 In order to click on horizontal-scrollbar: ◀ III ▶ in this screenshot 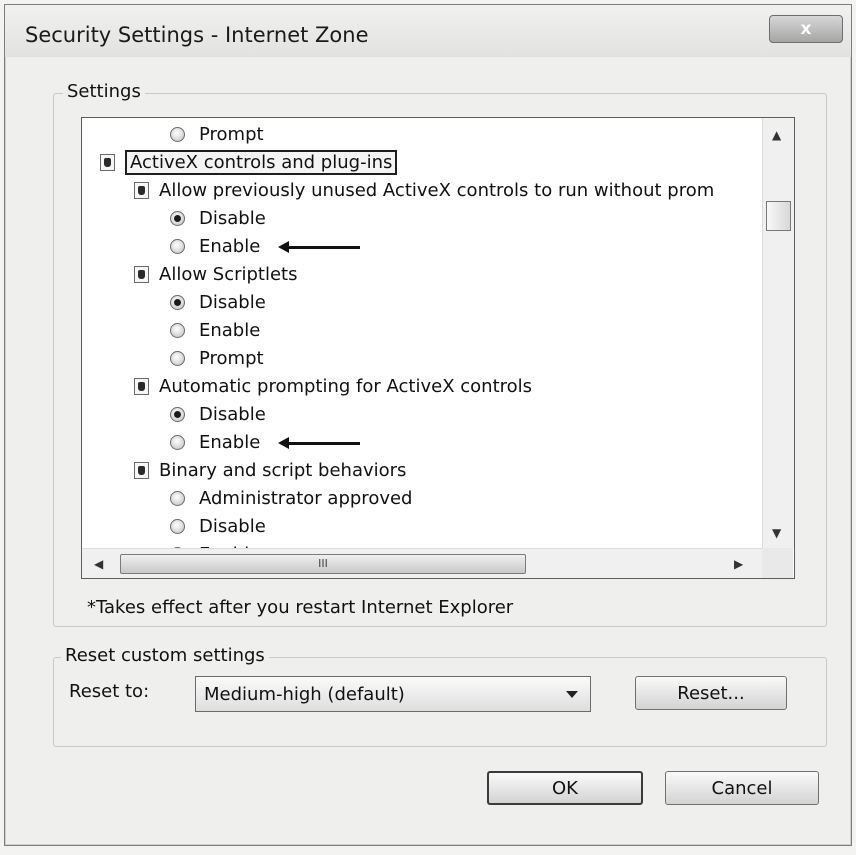, I will do `click(422, 563)`.